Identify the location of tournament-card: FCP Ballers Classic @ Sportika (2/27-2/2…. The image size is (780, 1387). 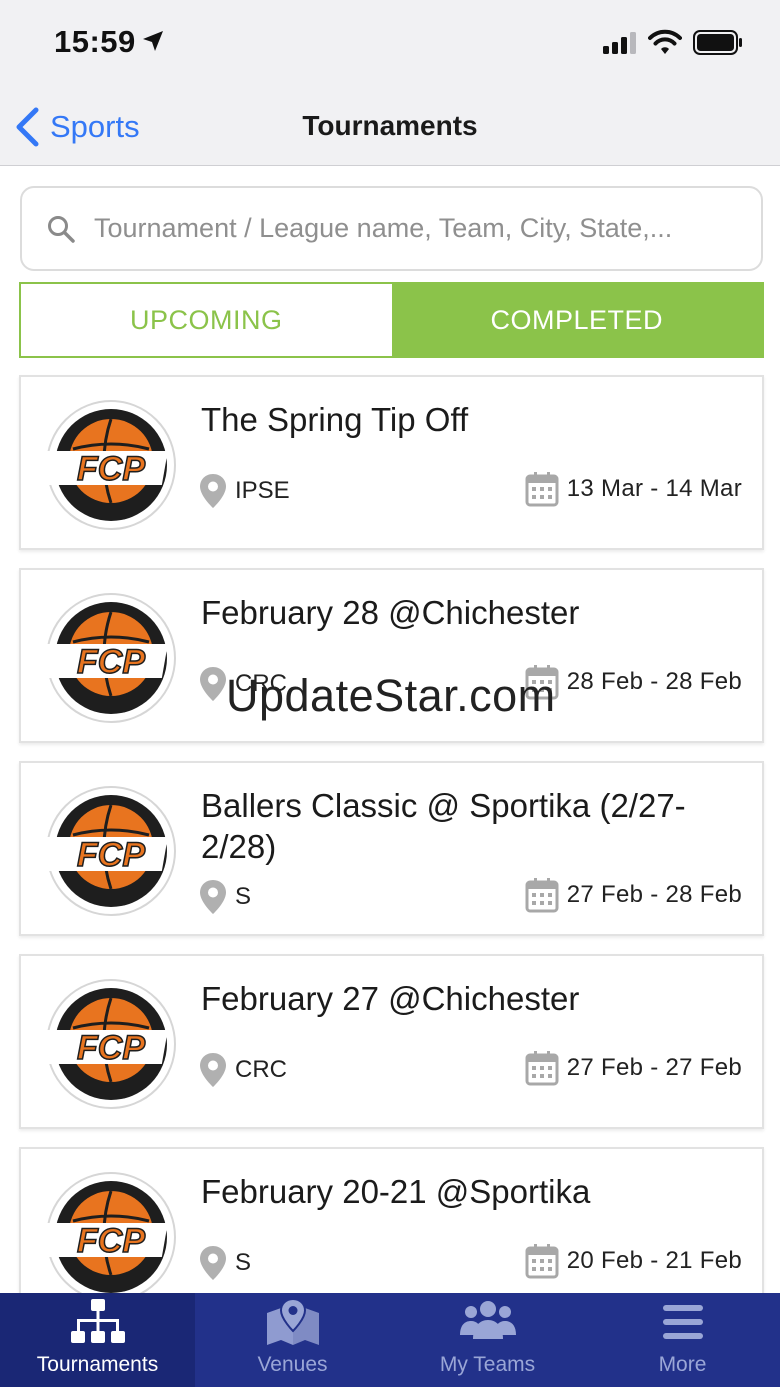
(391, 848).